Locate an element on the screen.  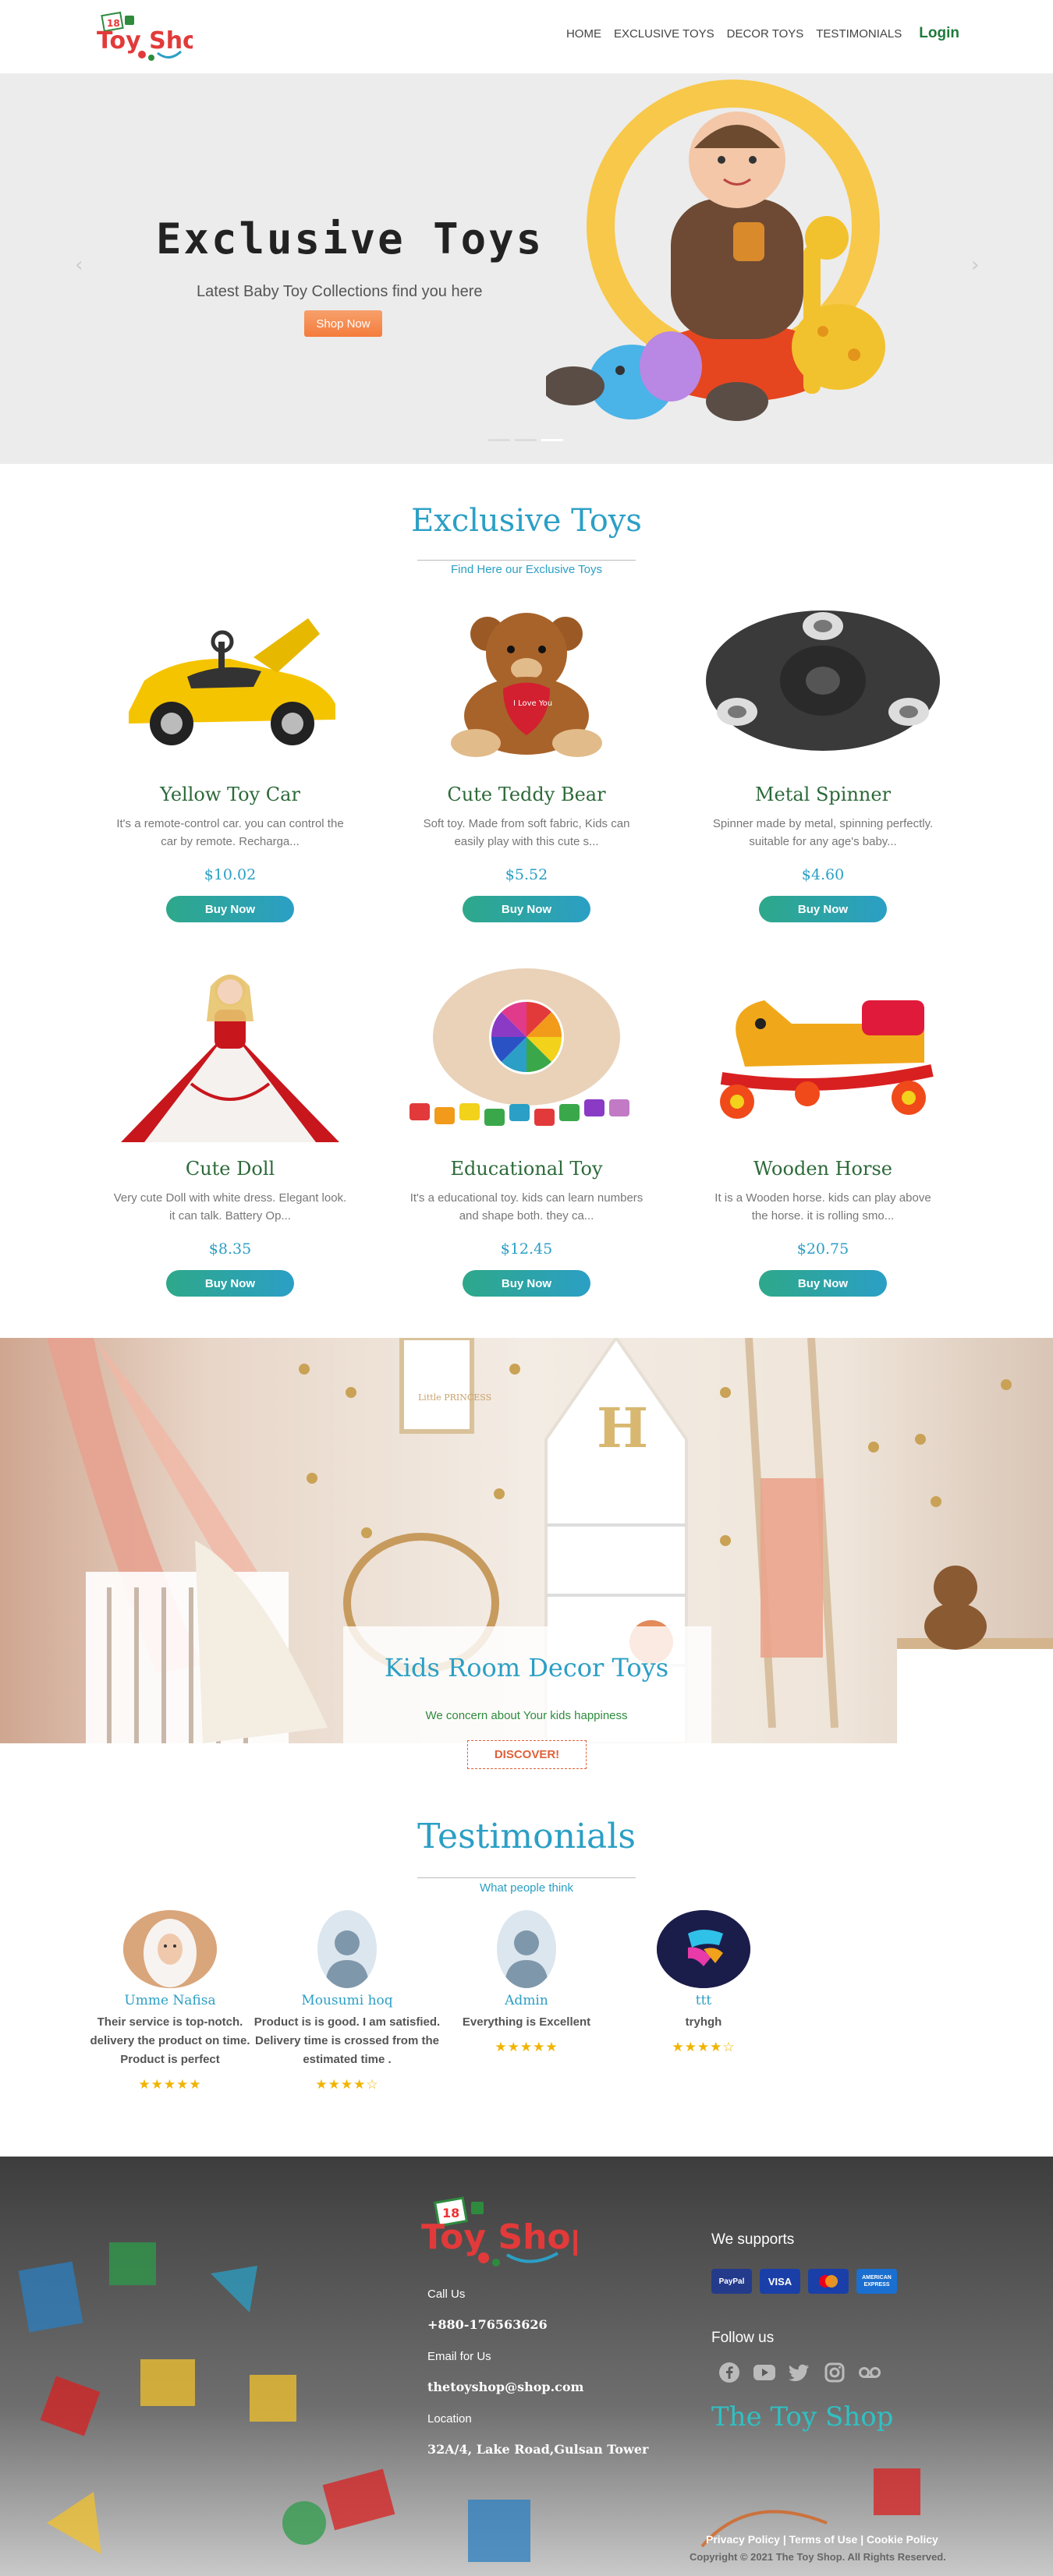
teddy-bear-image: I Love You is located at coordinates (527, 680).